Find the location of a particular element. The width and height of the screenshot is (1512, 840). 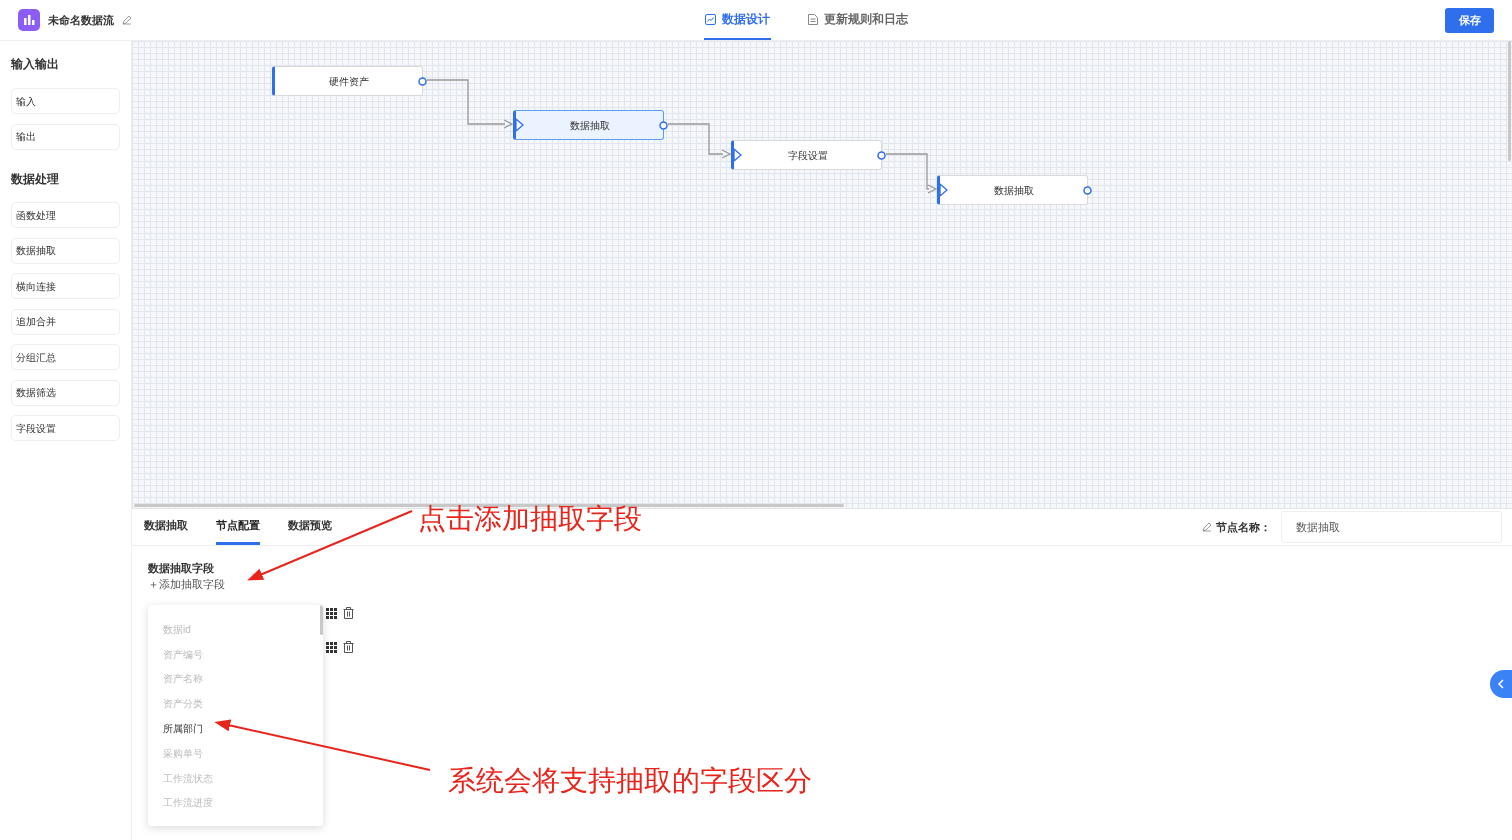

dropdown-option: 所属部门 is located at coordinates (232, 728).